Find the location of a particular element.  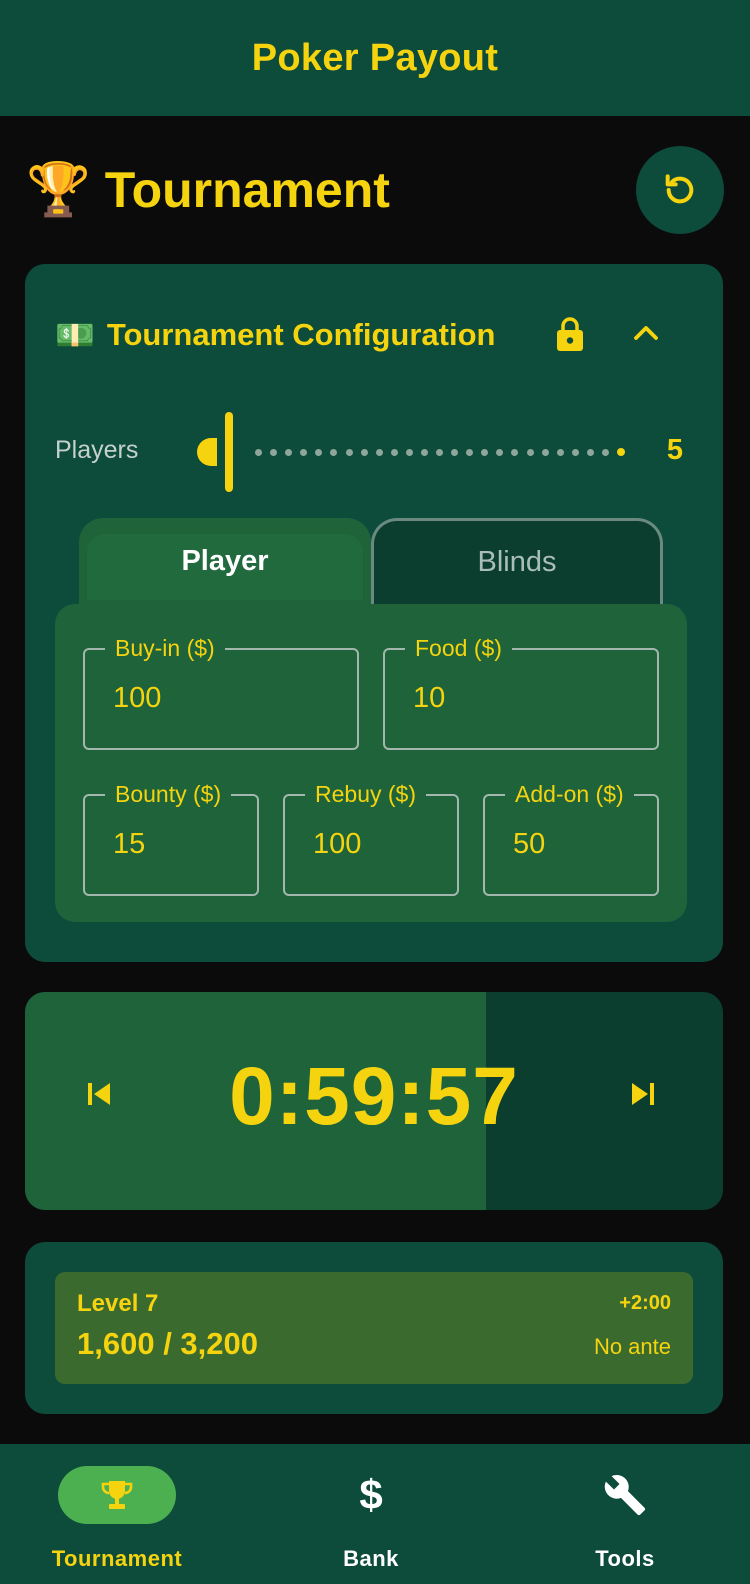

refresh-icon is located at coordinates (679, 189).